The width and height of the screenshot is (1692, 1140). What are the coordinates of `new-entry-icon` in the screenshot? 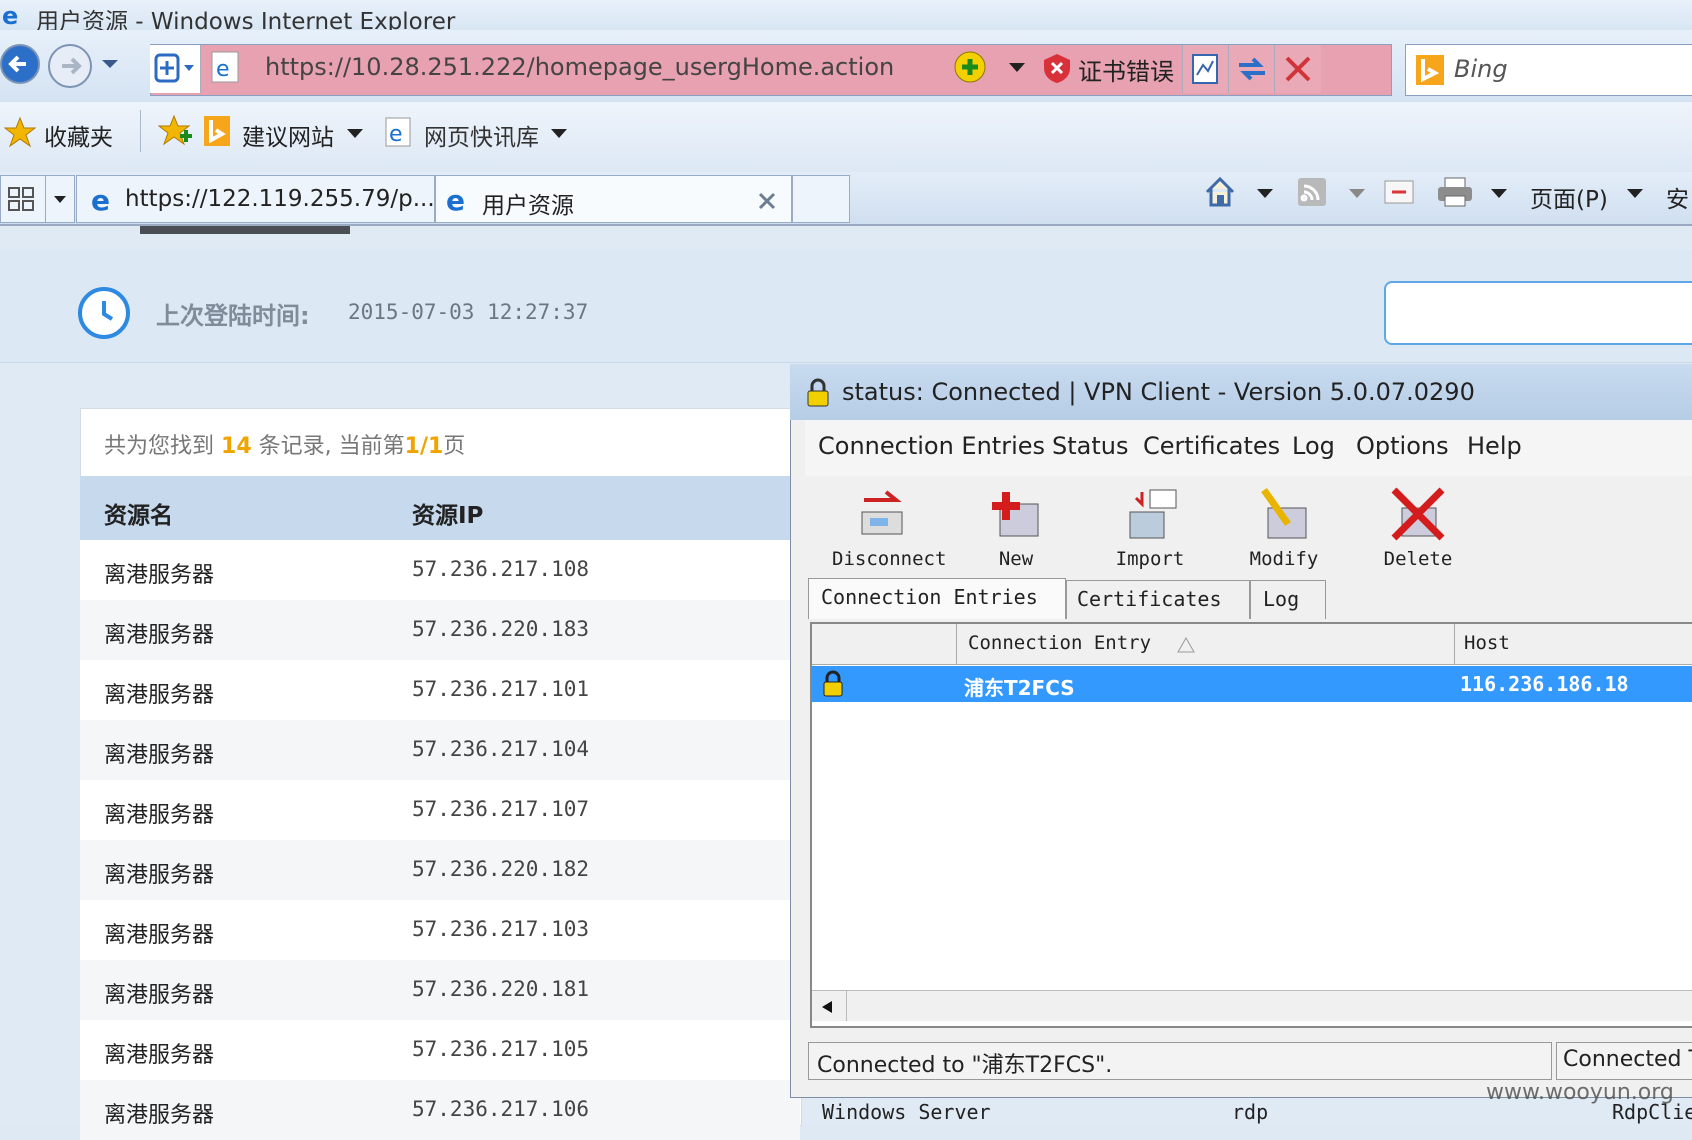 It's located at (1015, 514).